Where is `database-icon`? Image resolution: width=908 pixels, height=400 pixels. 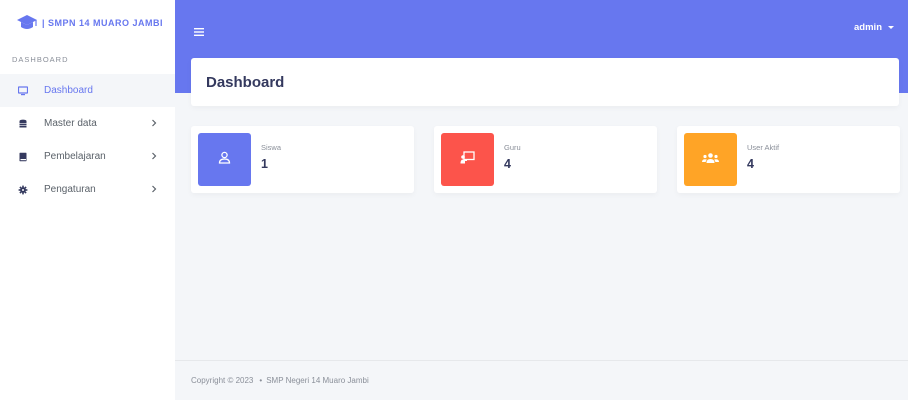
database-icon is located at coordinates (23, 124).